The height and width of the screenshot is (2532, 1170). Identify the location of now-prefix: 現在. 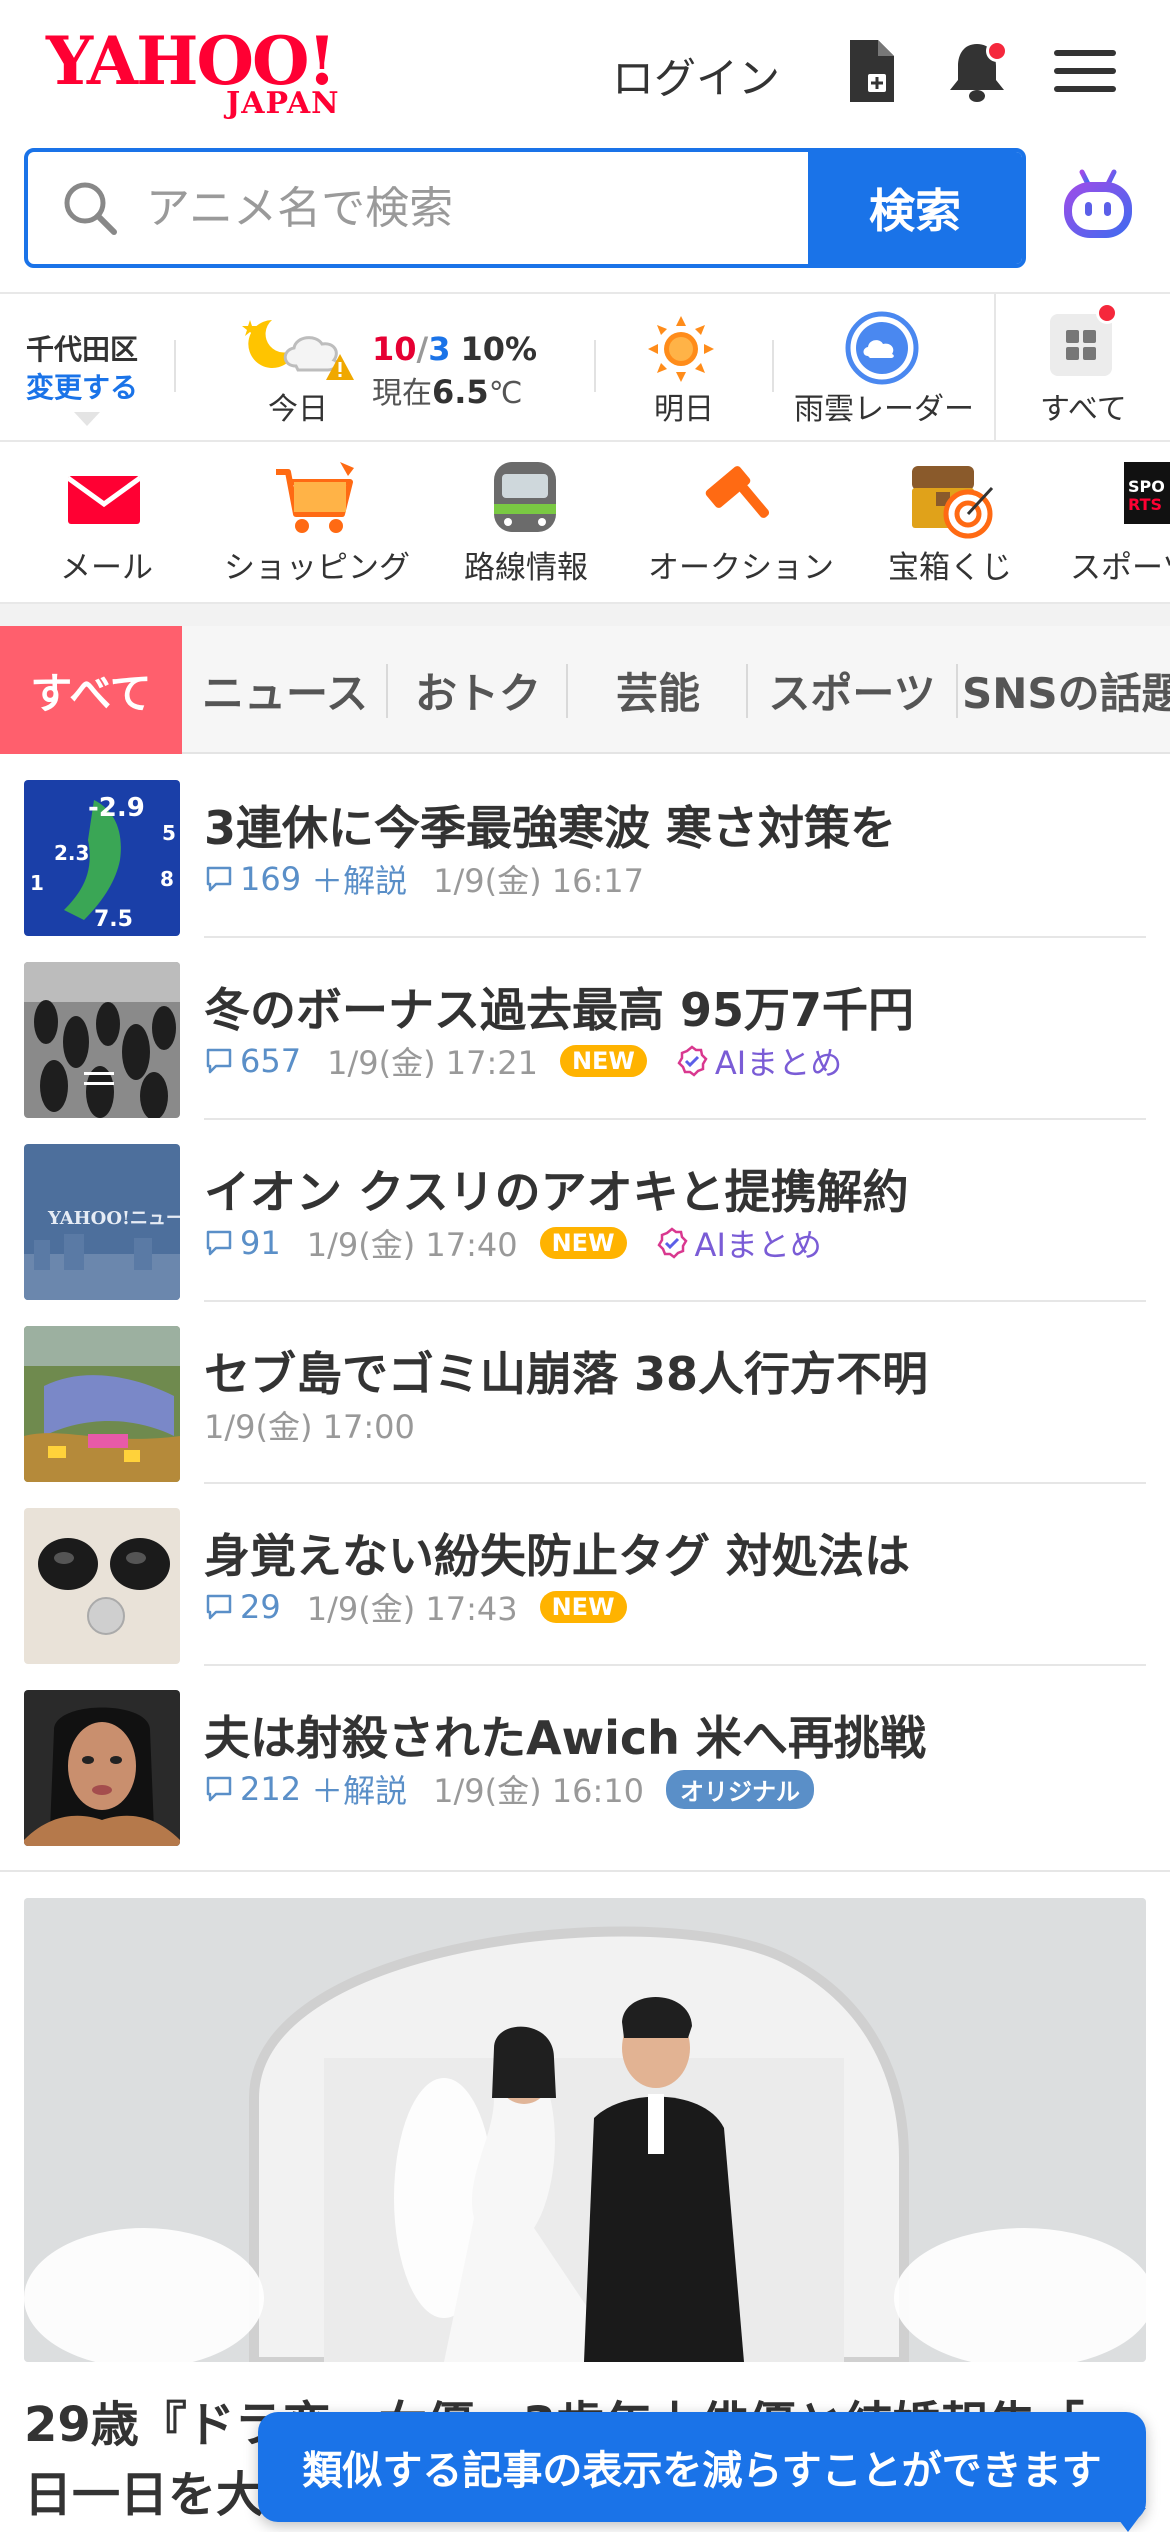
(402, 393).